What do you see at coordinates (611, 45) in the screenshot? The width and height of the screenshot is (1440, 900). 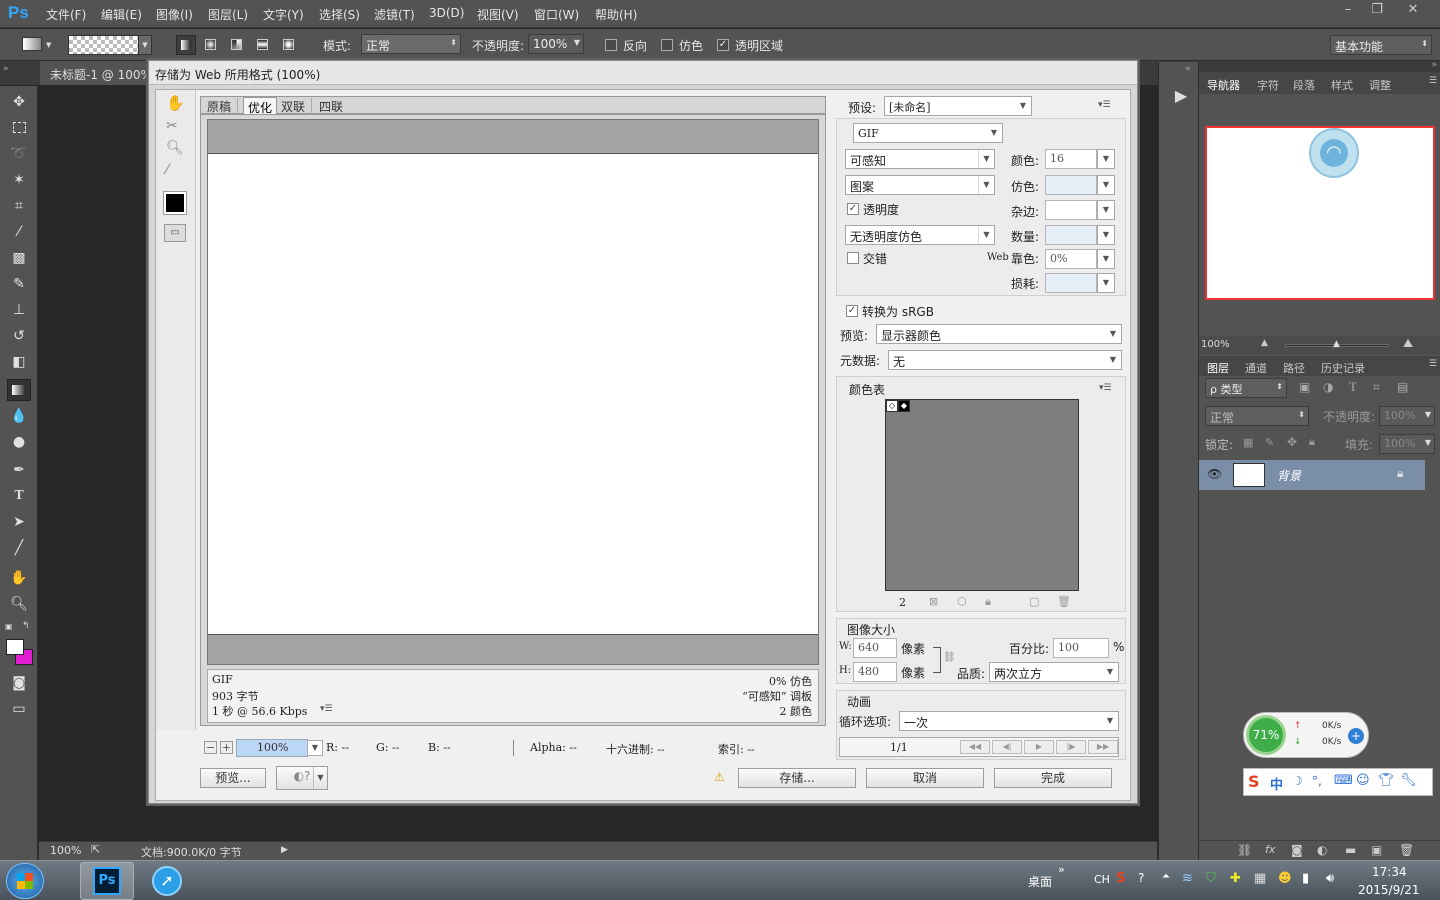 I see `reverse-checkbox` at bounding box center [611, 45].